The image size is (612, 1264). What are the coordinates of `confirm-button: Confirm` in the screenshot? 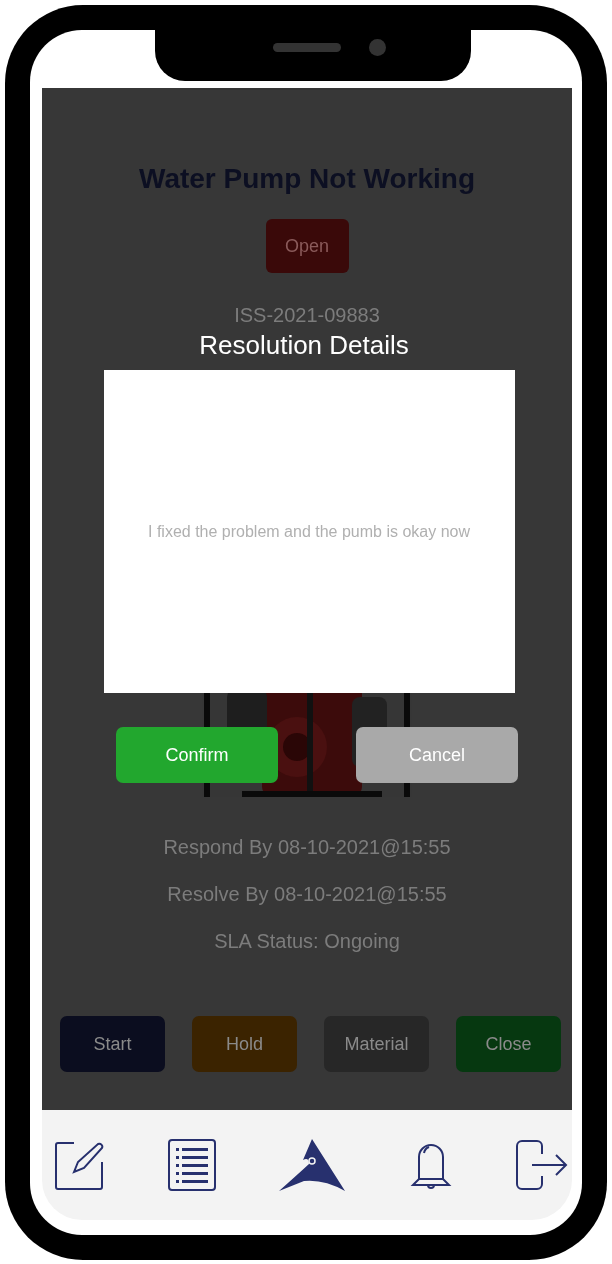 It's located at (197, 755).